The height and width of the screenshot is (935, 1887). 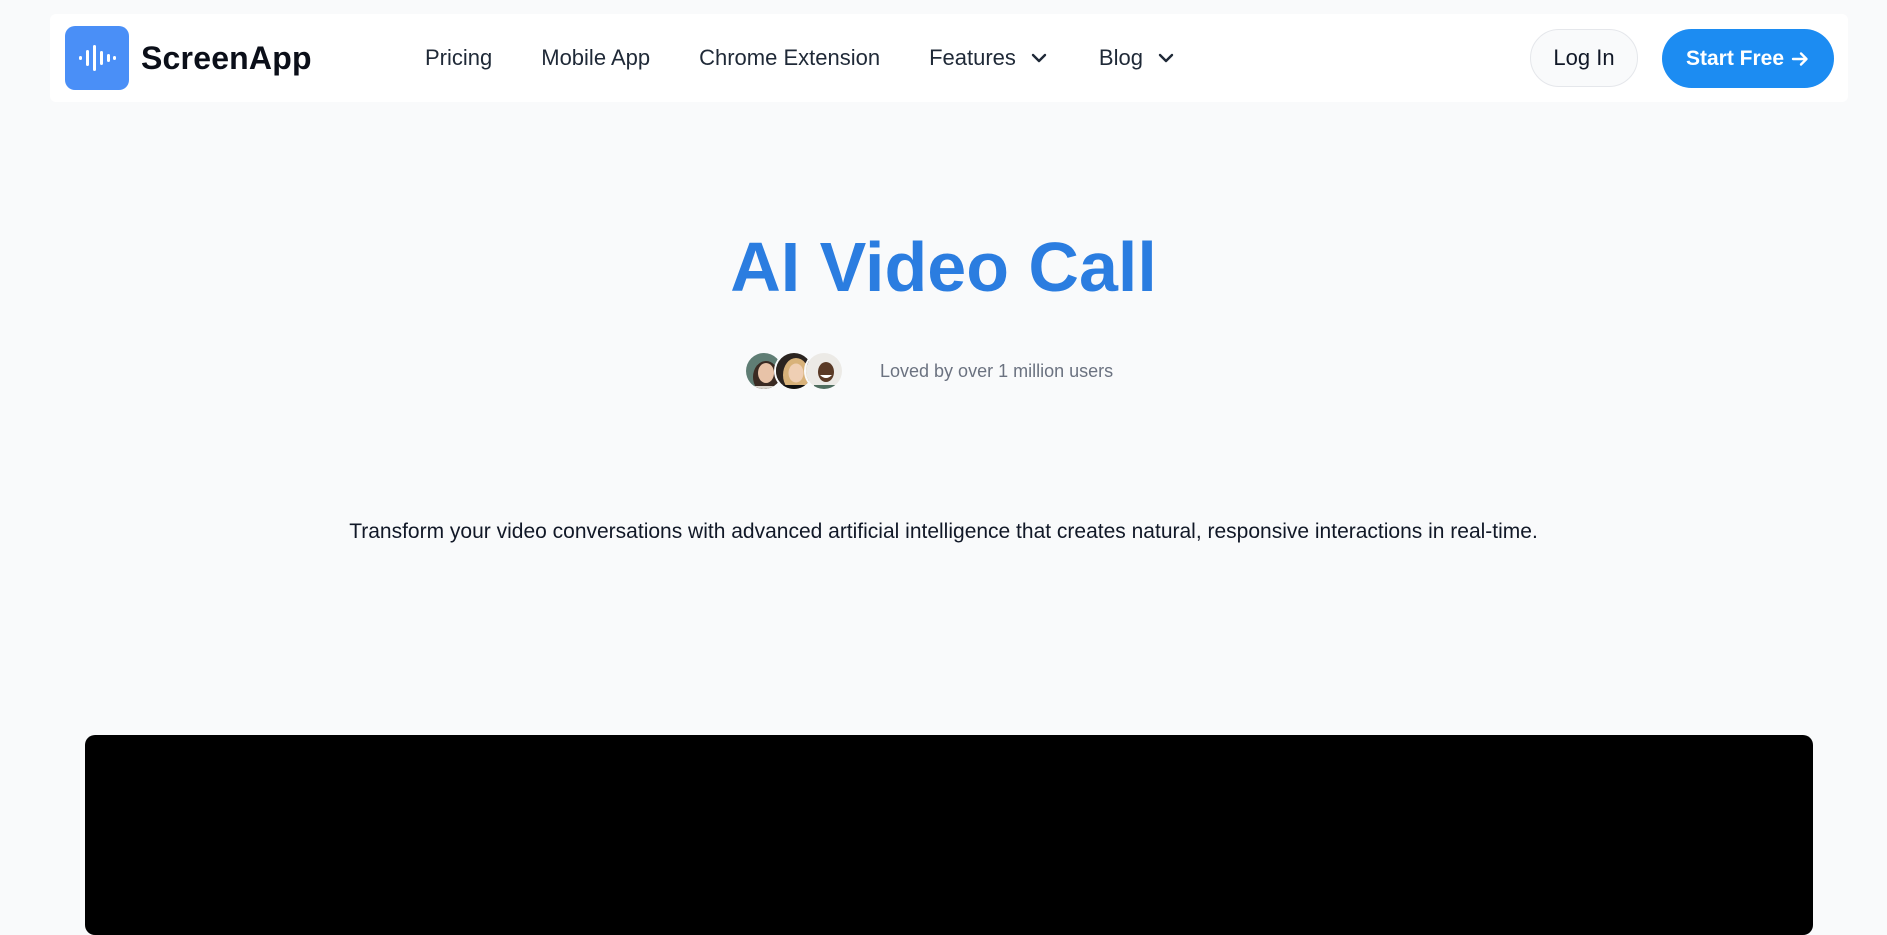 I want to click on arrow-right-icon, so click(x=1799, y=58).